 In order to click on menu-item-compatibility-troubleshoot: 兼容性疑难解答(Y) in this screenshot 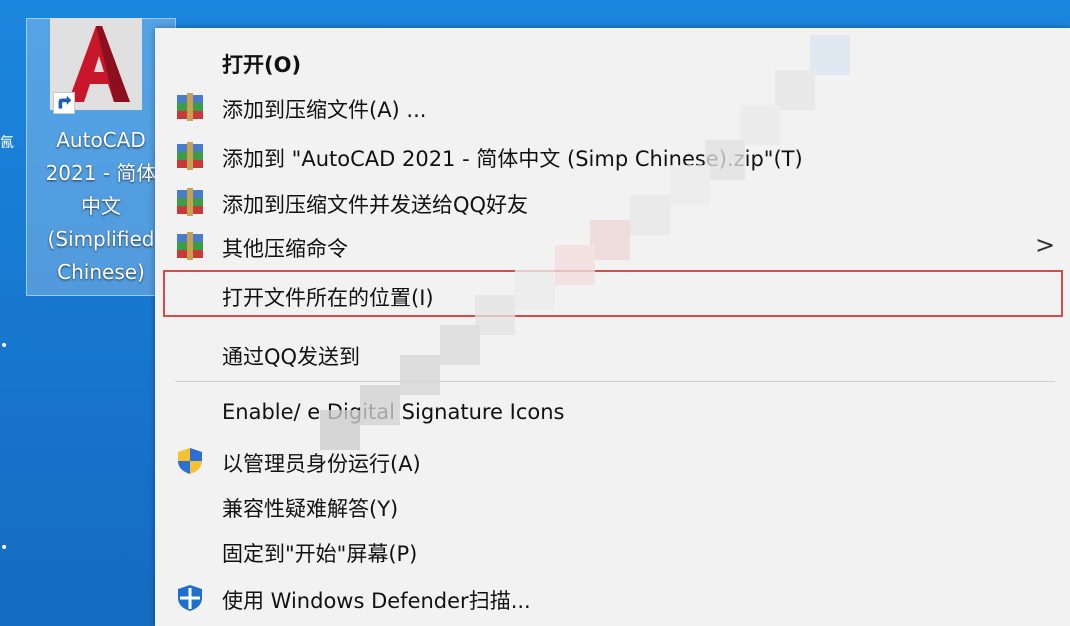, I will do `click(612, 506)`.